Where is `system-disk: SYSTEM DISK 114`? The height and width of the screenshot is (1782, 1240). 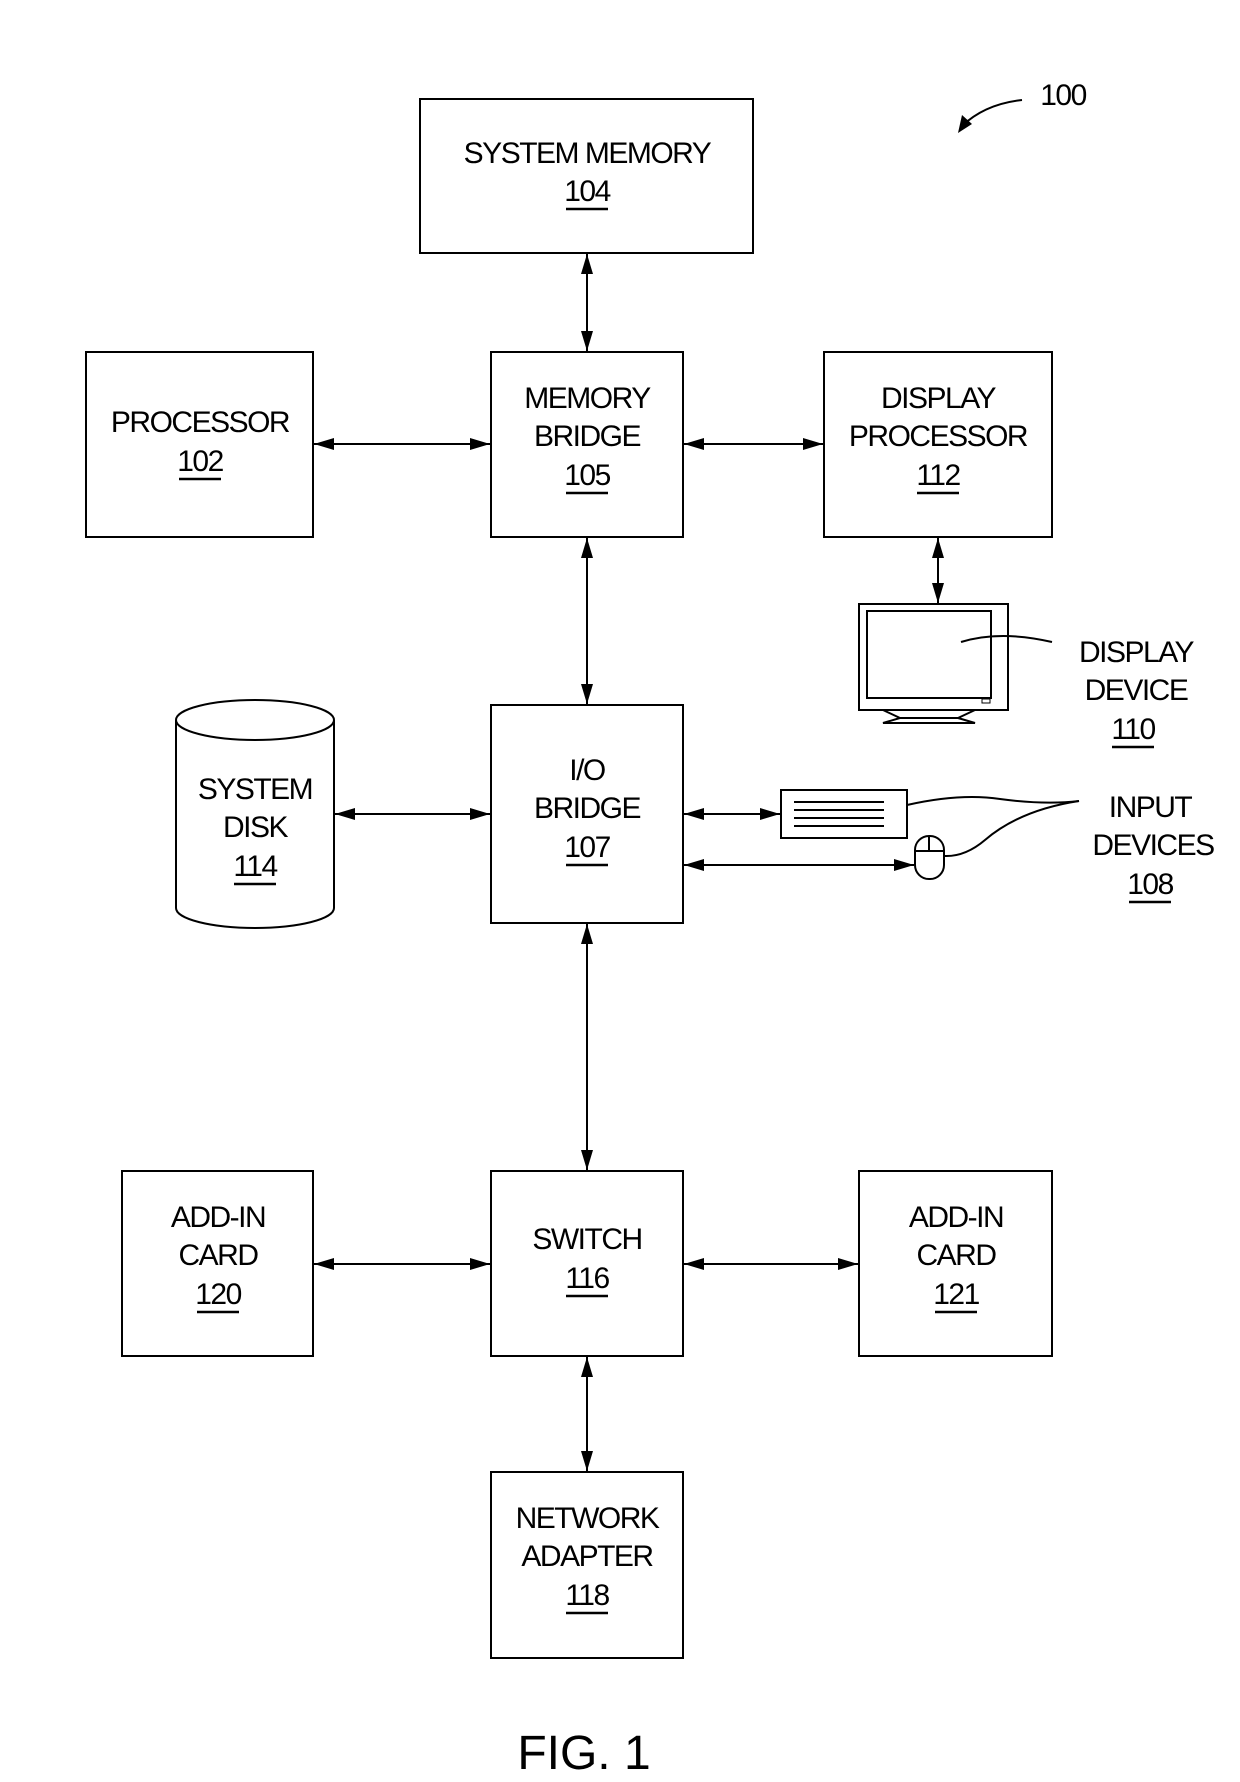
system-disk: SYSTEM DISK 114 is located at coordinates (255, 814).